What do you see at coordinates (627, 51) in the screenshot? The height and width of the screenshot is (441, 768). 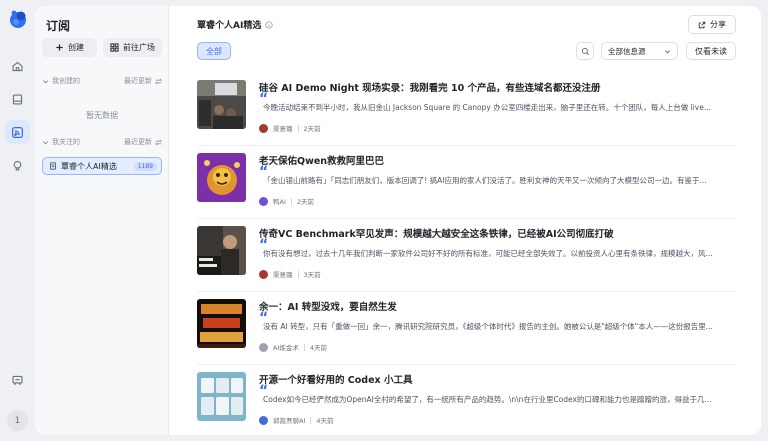 I see `source-select-value: 全部信息源` at bounding box center [627, 51].